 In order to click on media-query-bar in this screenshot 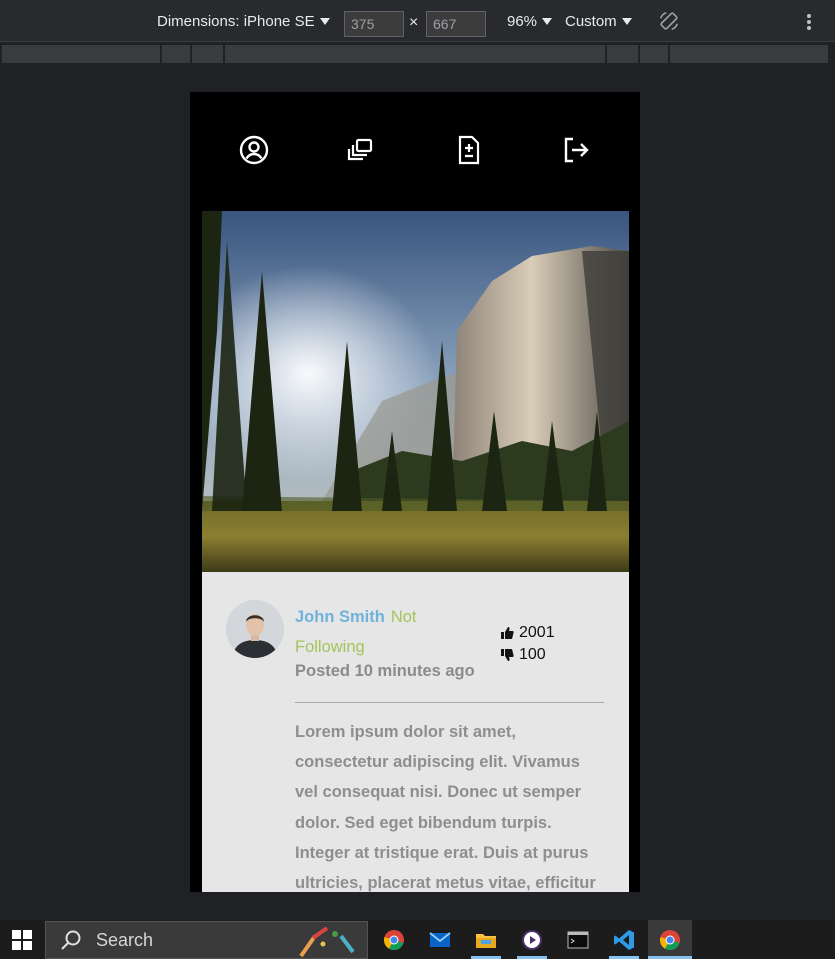, I will do `click(417, 54)`.